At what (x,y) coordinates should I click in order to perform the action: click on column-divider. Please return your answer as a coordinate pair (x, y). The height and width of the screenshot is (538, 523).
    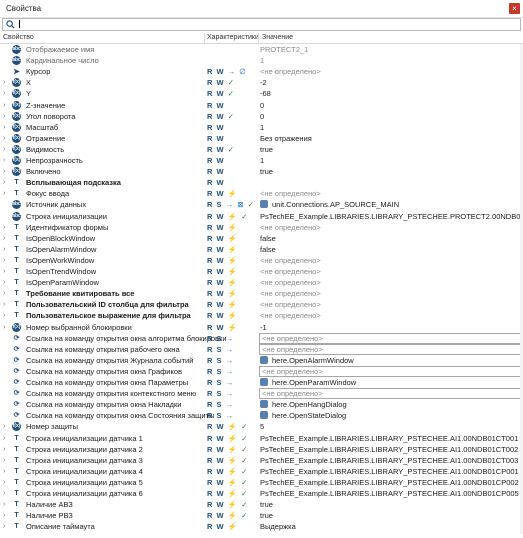
    Looking at the image, I should click on (204, 38).